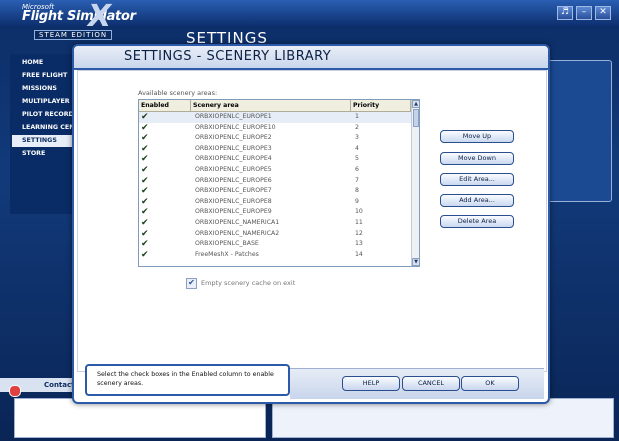 This screenshot has width=619, height=441. What do you see at coordinates (275, 181) in the screenshot?
I see `list-item: ✔ ORBXIOPENLC_EUROPE6 7` at bounding box center [275, 181].